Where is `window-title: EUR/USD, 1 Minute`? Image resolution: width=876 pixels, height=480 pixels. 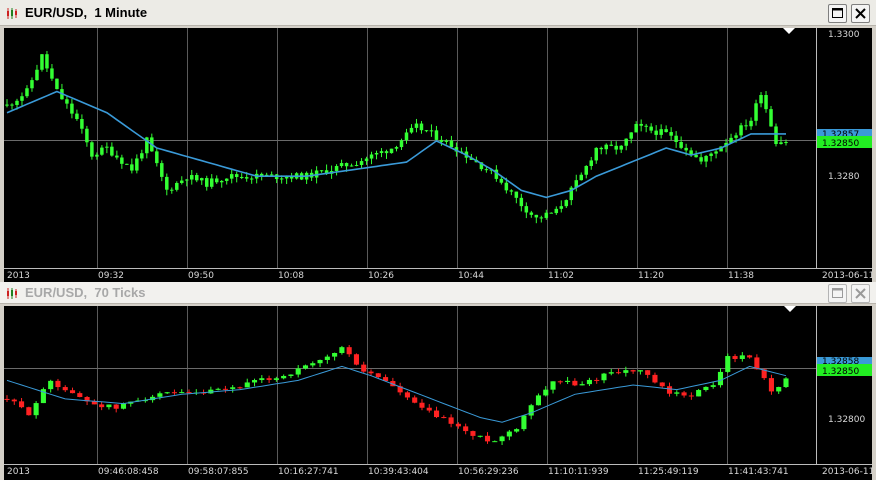 window-title: EUR/USD, 1 Minute is located at coordinates (86, 12).